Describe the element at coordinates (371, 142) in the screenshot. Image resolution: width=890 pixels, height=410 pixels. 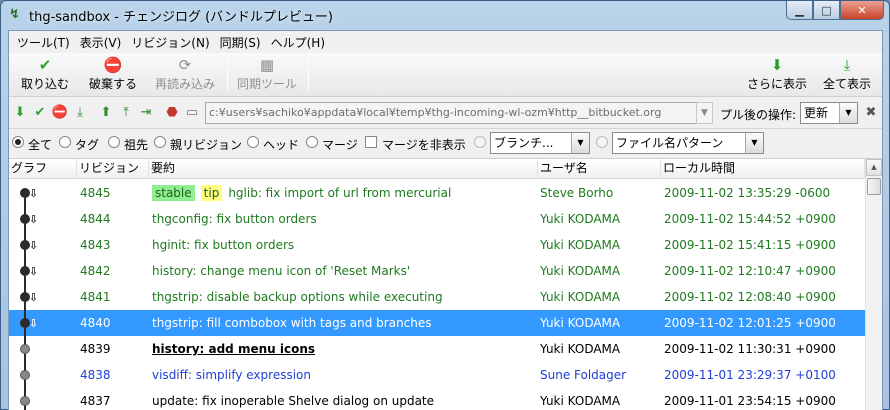
I see `hide-merges-checkbox` at that location.